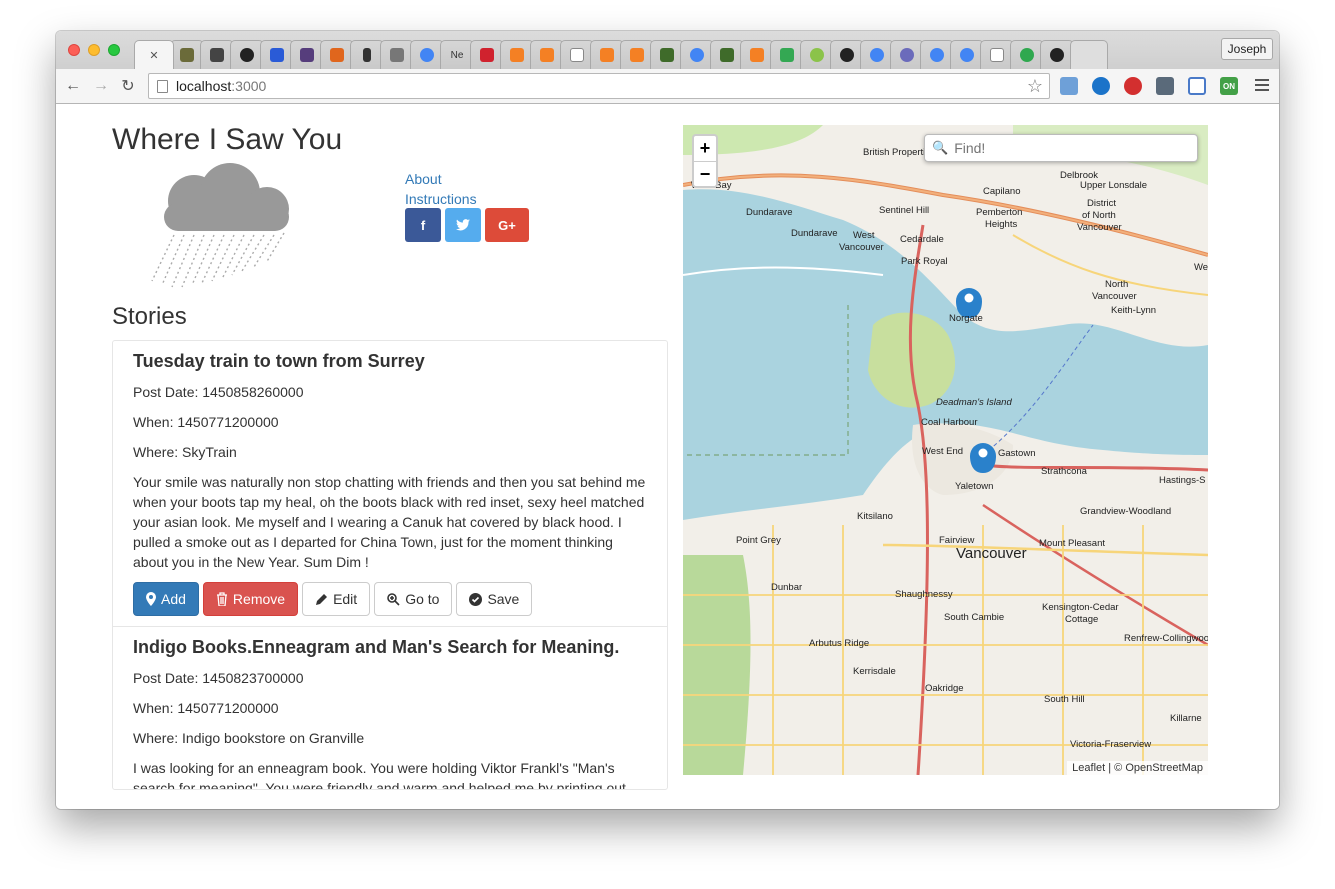 This screenshot has width=1335, height=889. I want to click on profile-button: Joseph, so click(1247, 49).